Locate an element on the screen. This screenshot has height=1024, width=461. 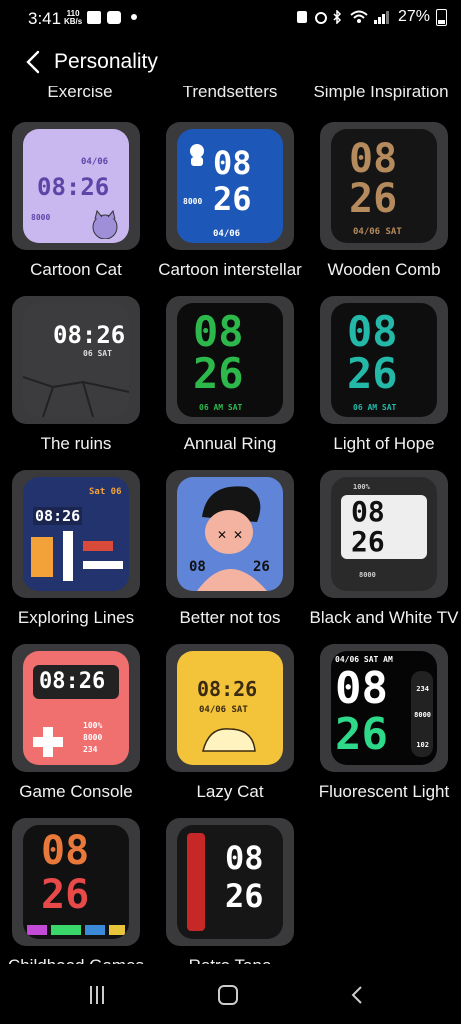
watch-face-retro-tape: 08 26 Retro Tape is located at coordinates (230, 893).